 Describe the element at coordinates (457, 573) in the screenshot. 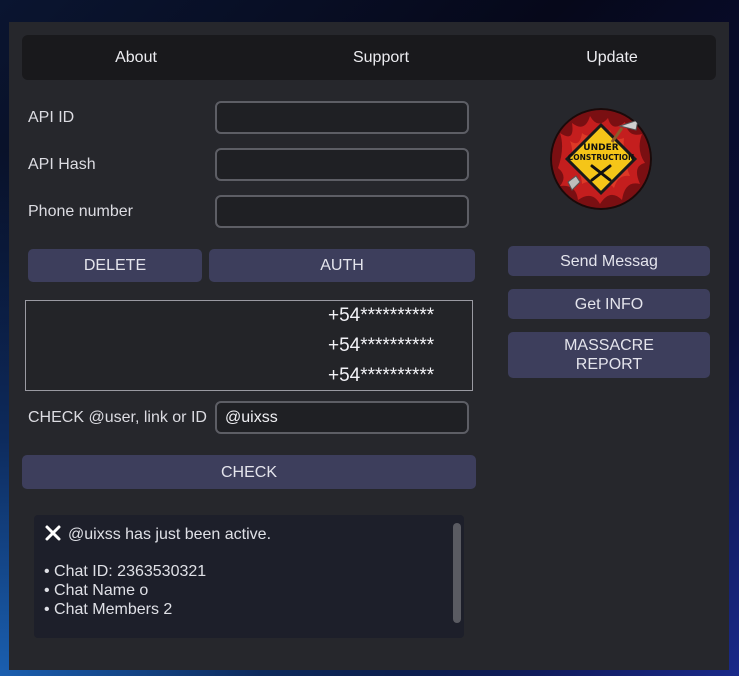

I see `result-scrollbar` at that location.